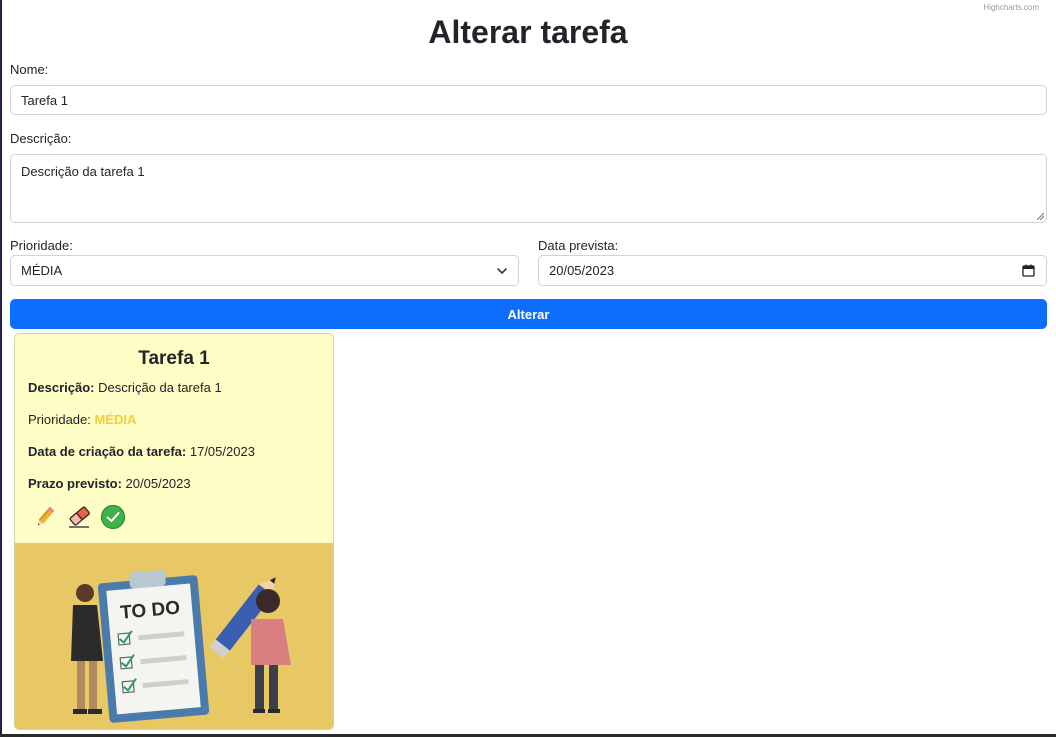 The image size is (1056, 737). I want to click on card-description-row: Descrição: Descrição da tarefa 1, so click(125, 387).